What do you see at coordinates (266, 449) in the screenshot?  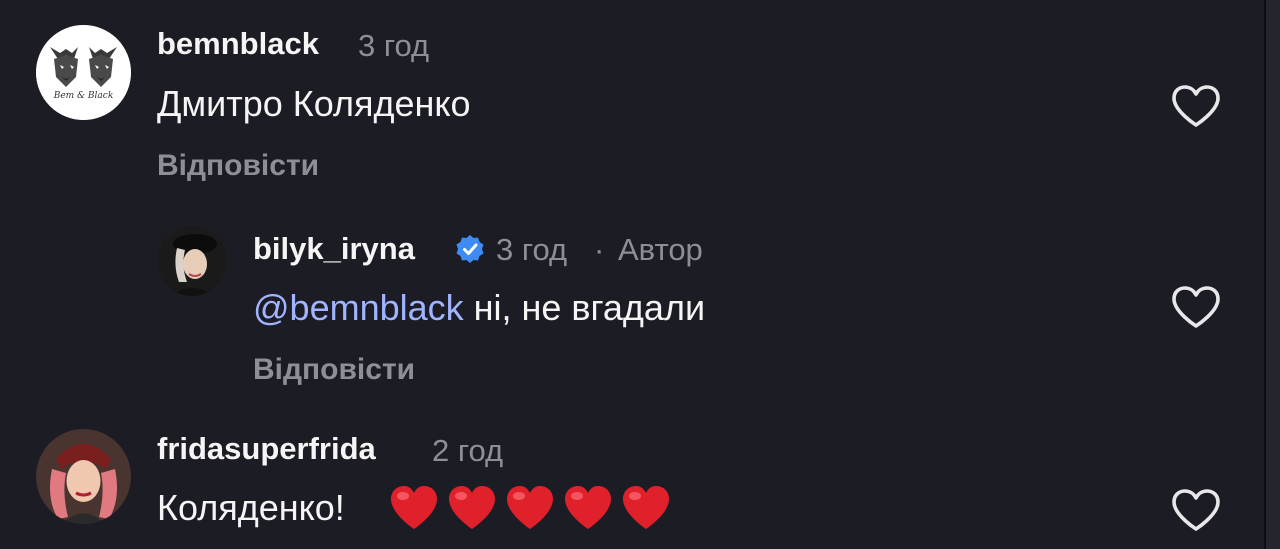 I see `comment-username: fridasuperfrida` at bounding box center [266, 449].